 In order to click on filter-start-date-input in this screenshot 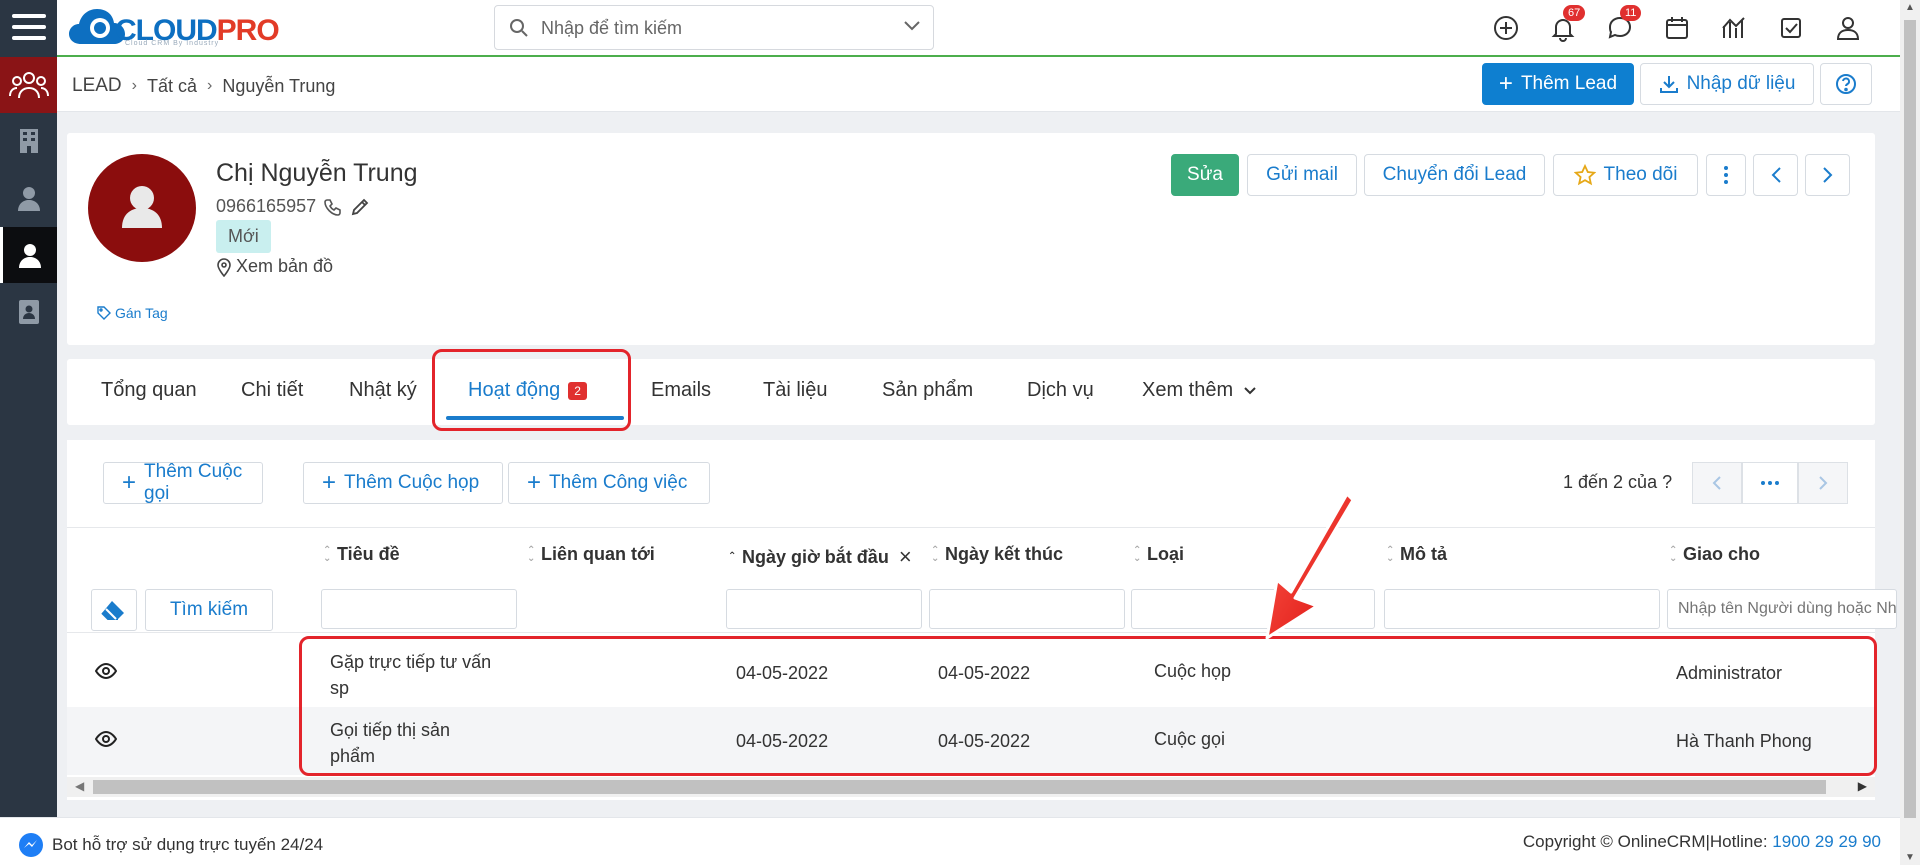, I will do `click(824, 609)`.